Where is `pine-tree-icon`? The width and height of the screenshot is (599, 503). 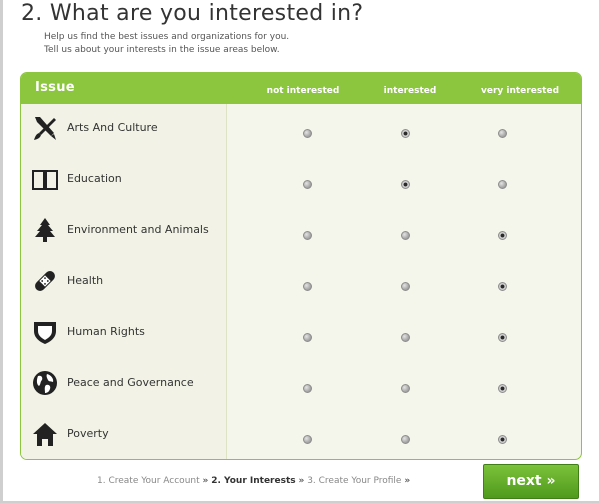
pine-tree-icon is located at coordinates (45, 230).